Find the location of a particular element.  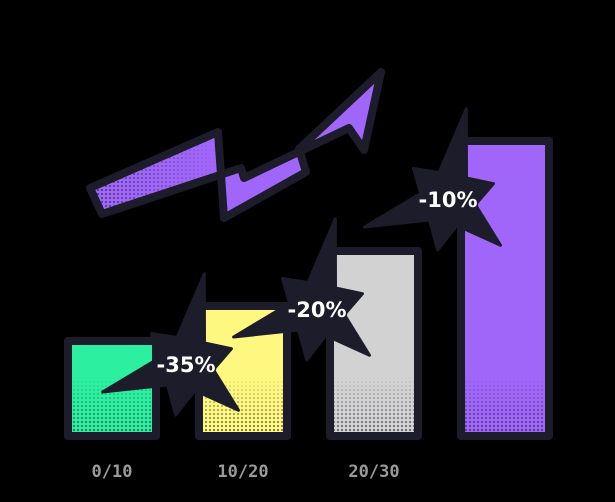

x-tick-label: 20/30 is located at coordinates (373, 472).